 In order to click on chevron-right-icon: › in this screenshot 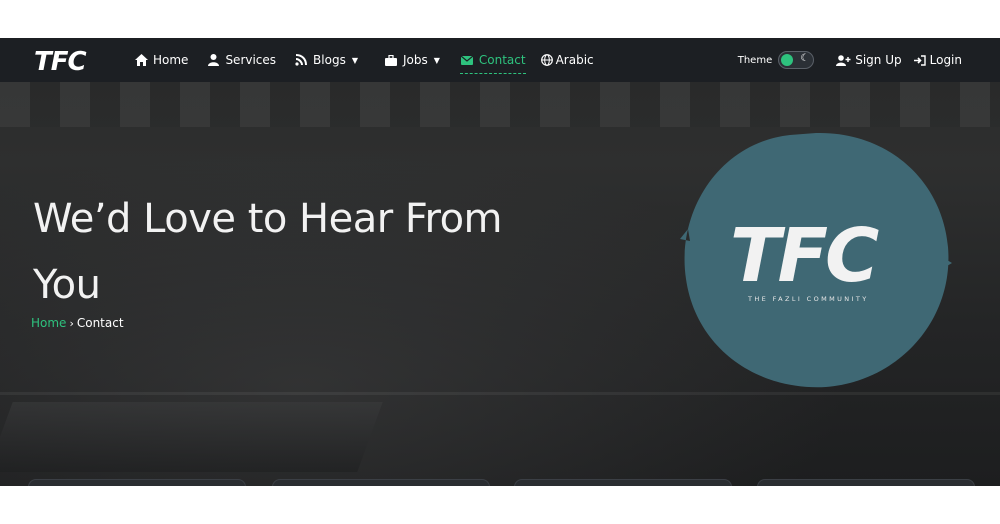, I will do `click(71, 323)`.